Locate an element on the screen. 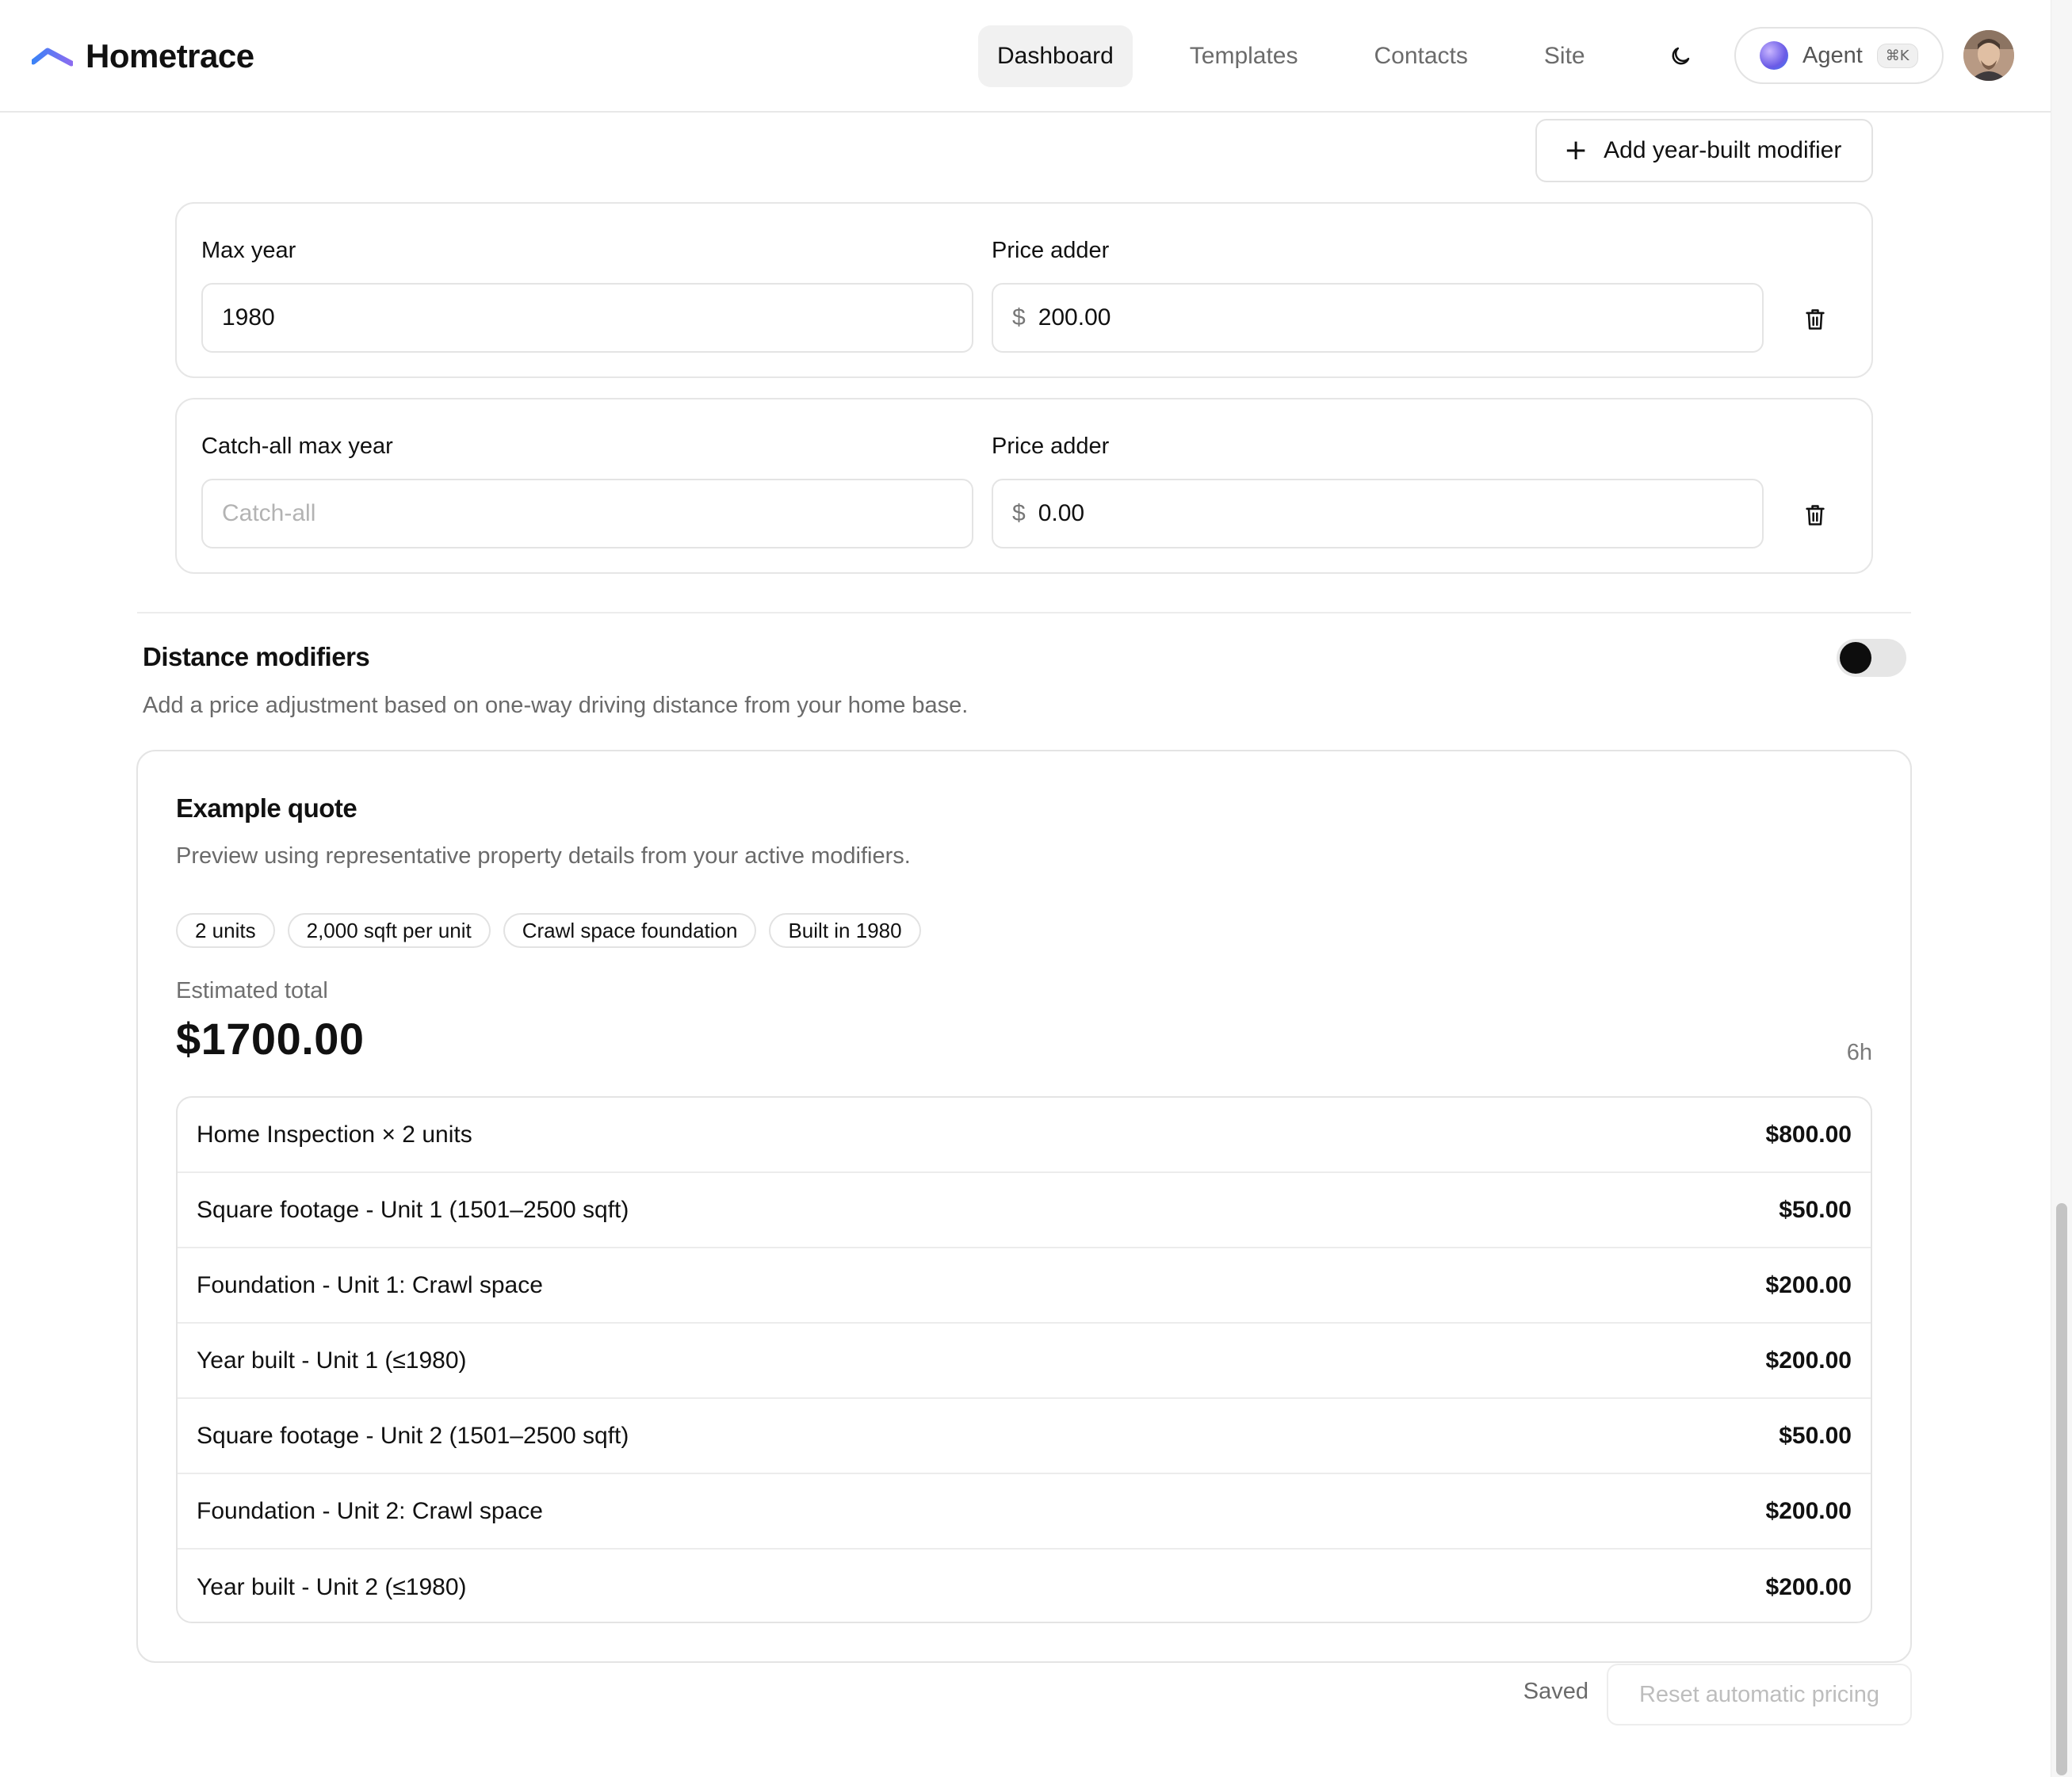 This screenshot has height=1777, width=2072. example-quote-title: Example quote is located at coordinates (266, 808).